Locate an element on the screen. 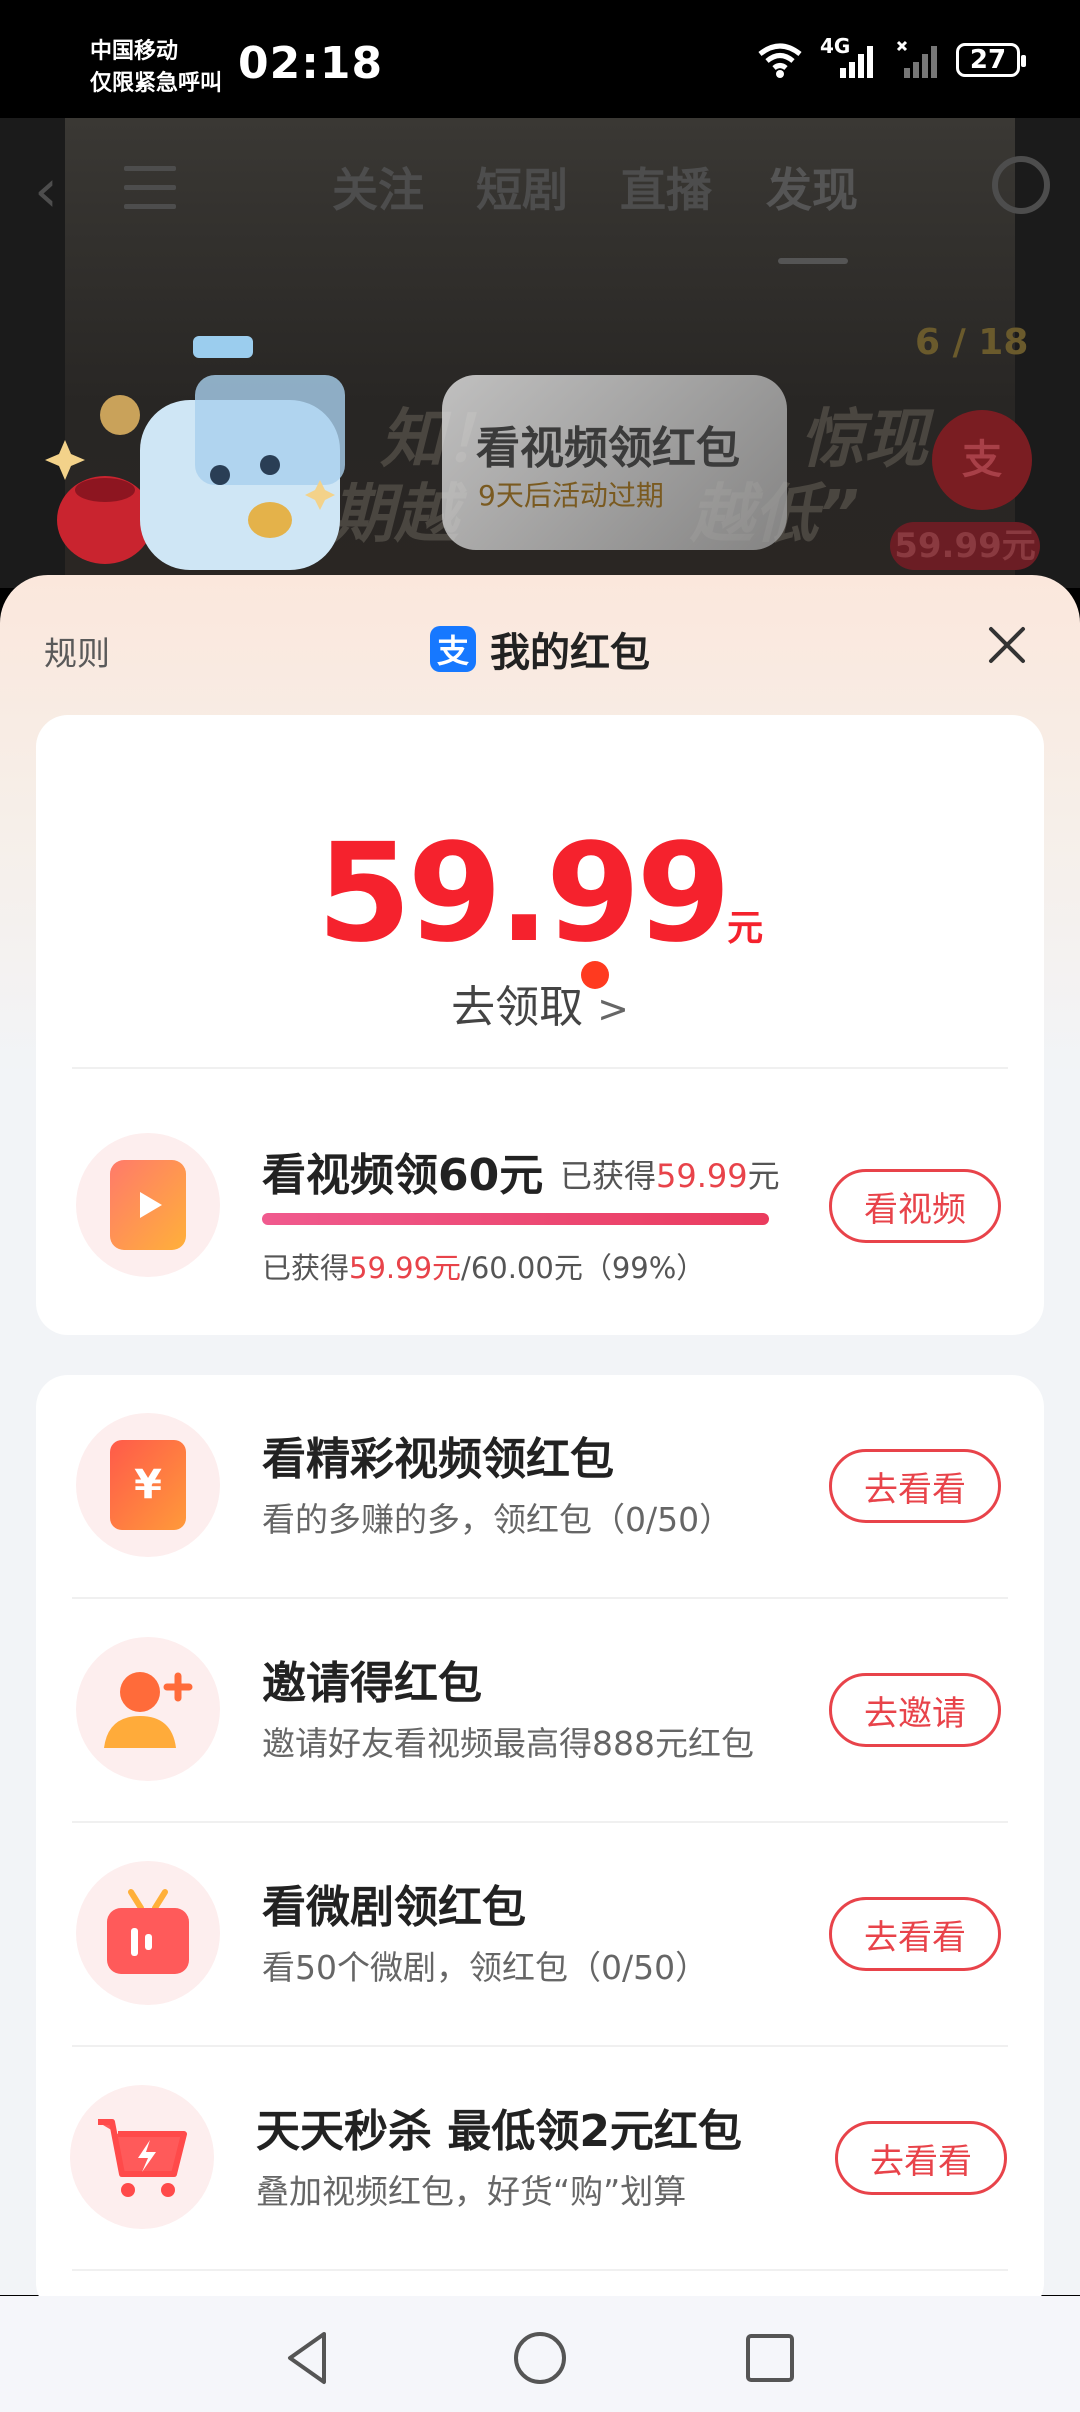  status-icons: 4G 27 is located at coordinates (891, 57).